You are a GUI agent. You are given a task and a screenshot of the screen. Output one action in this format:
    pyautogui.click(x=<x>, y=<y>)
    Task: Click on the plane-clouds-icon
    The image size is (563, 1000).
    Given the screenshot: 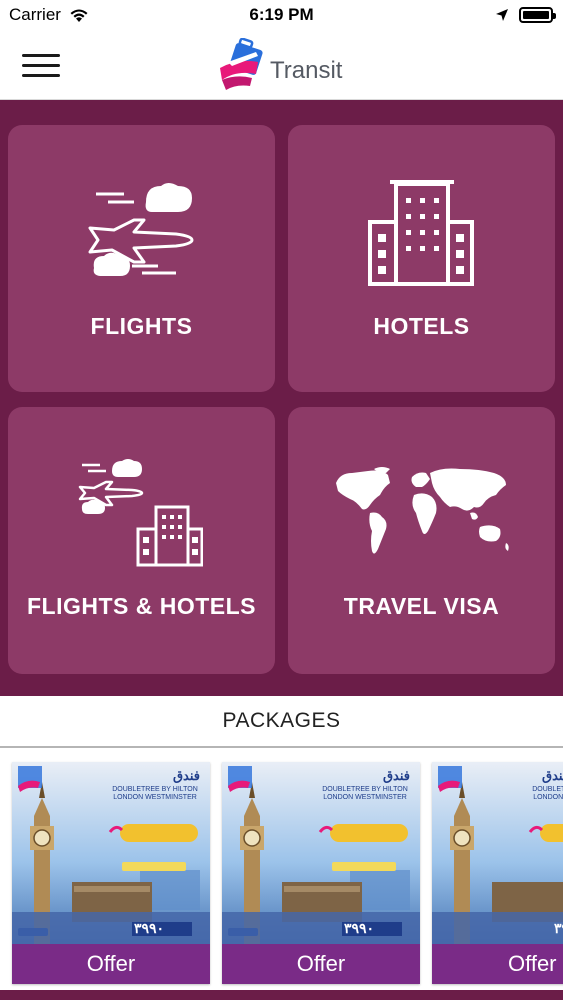 What is the action you would take?
    pyautogui.click(x=141, y=229)
    